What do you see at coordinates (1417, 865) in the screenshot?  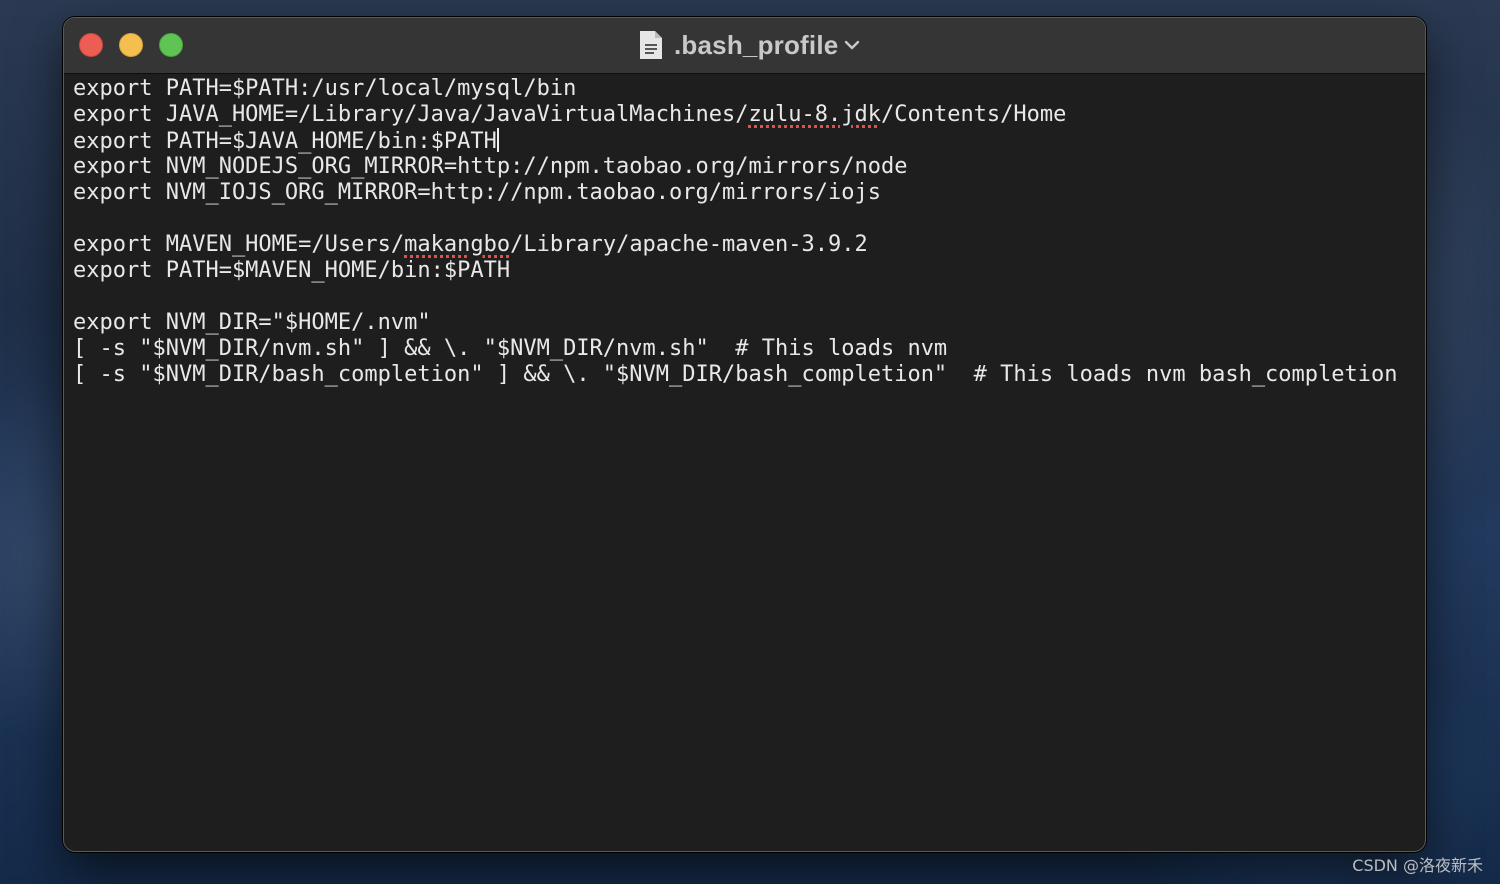 I see `watermark: CSDN @洛夜新禾` at bounding box center [1417, 865].